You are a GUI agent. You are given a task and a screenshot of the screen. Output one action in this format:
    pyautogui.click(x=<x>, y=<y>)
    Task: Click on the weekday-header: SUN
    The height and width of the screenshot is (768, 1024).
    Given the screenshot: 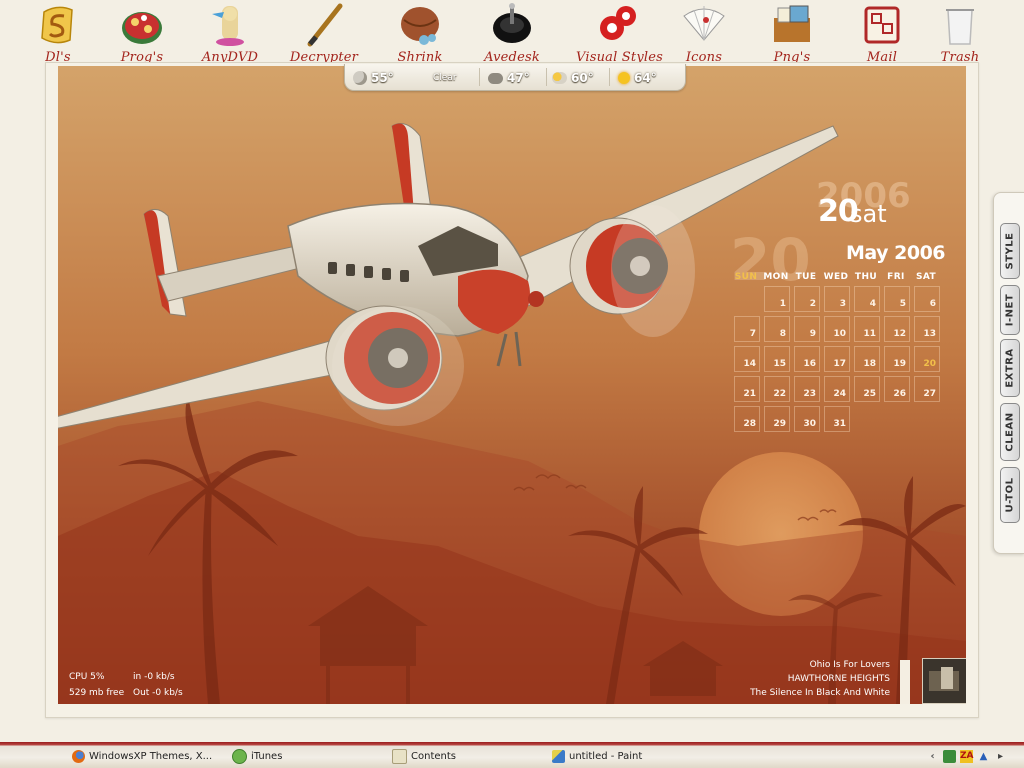 What is the action you would take?
    pyautogui.click(x=746, y=277)
    